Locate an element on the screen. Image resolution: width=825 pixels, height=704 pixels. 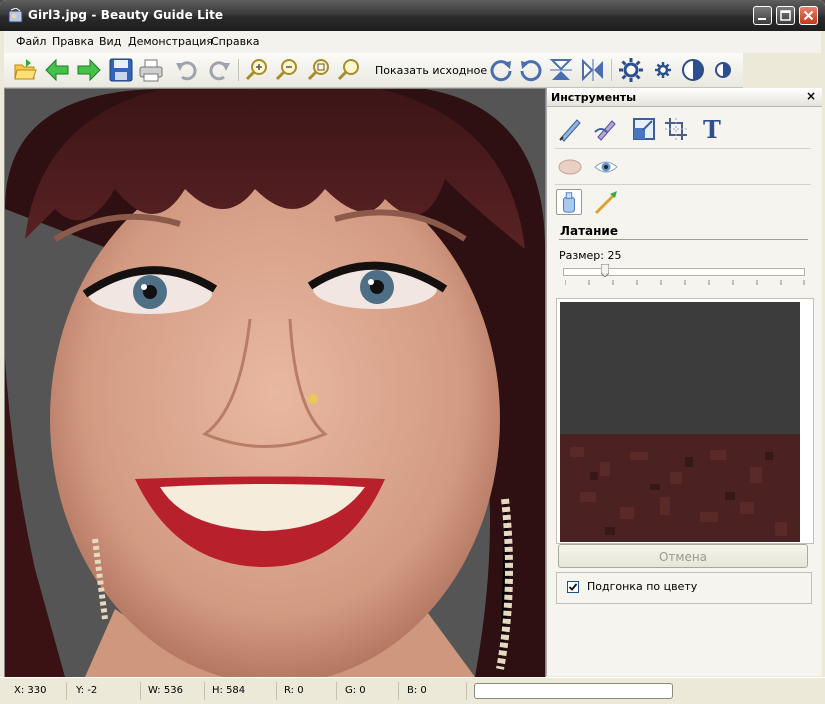
flip-horizontal-icon is located at coordinates (592, 70).